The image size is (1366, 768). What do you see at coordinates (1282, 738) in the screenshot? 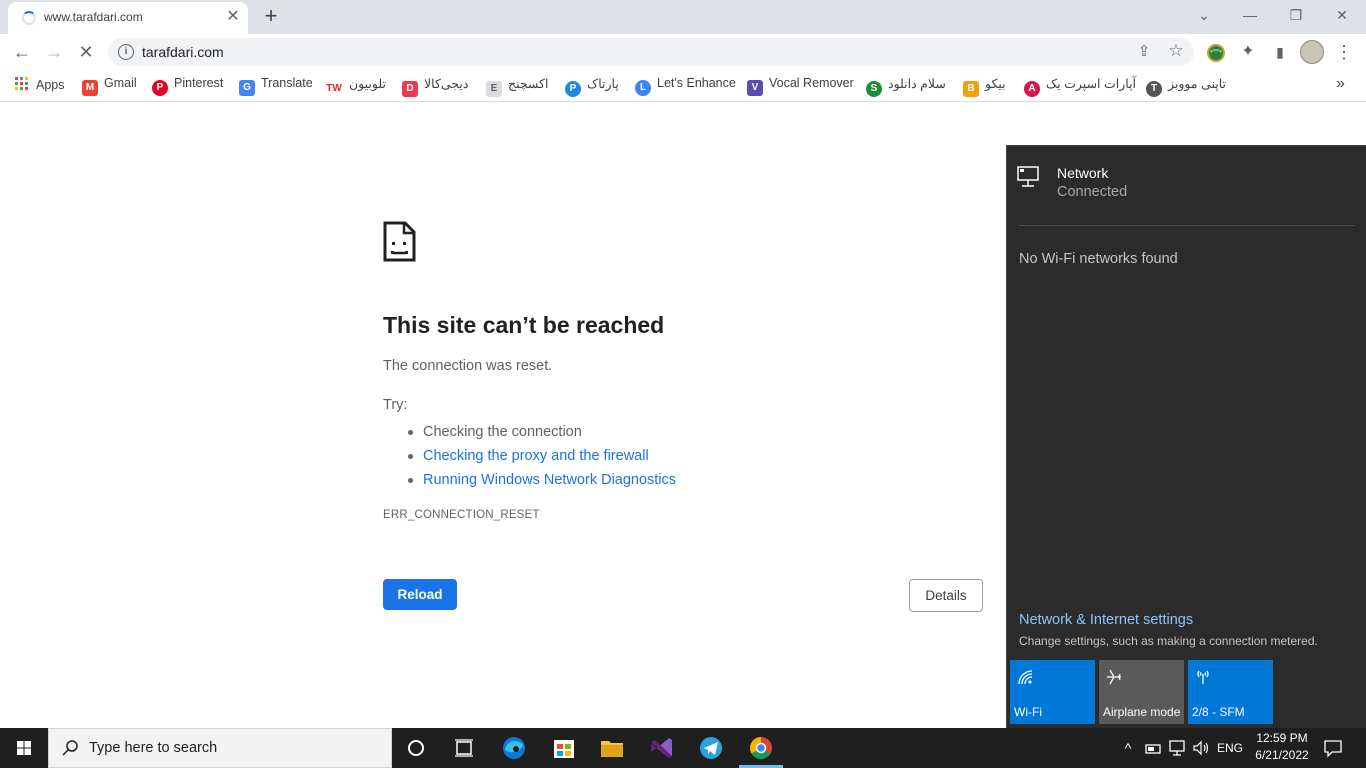
I see `clock-time: 12:59 PM` at bounding box center [1282, 738].